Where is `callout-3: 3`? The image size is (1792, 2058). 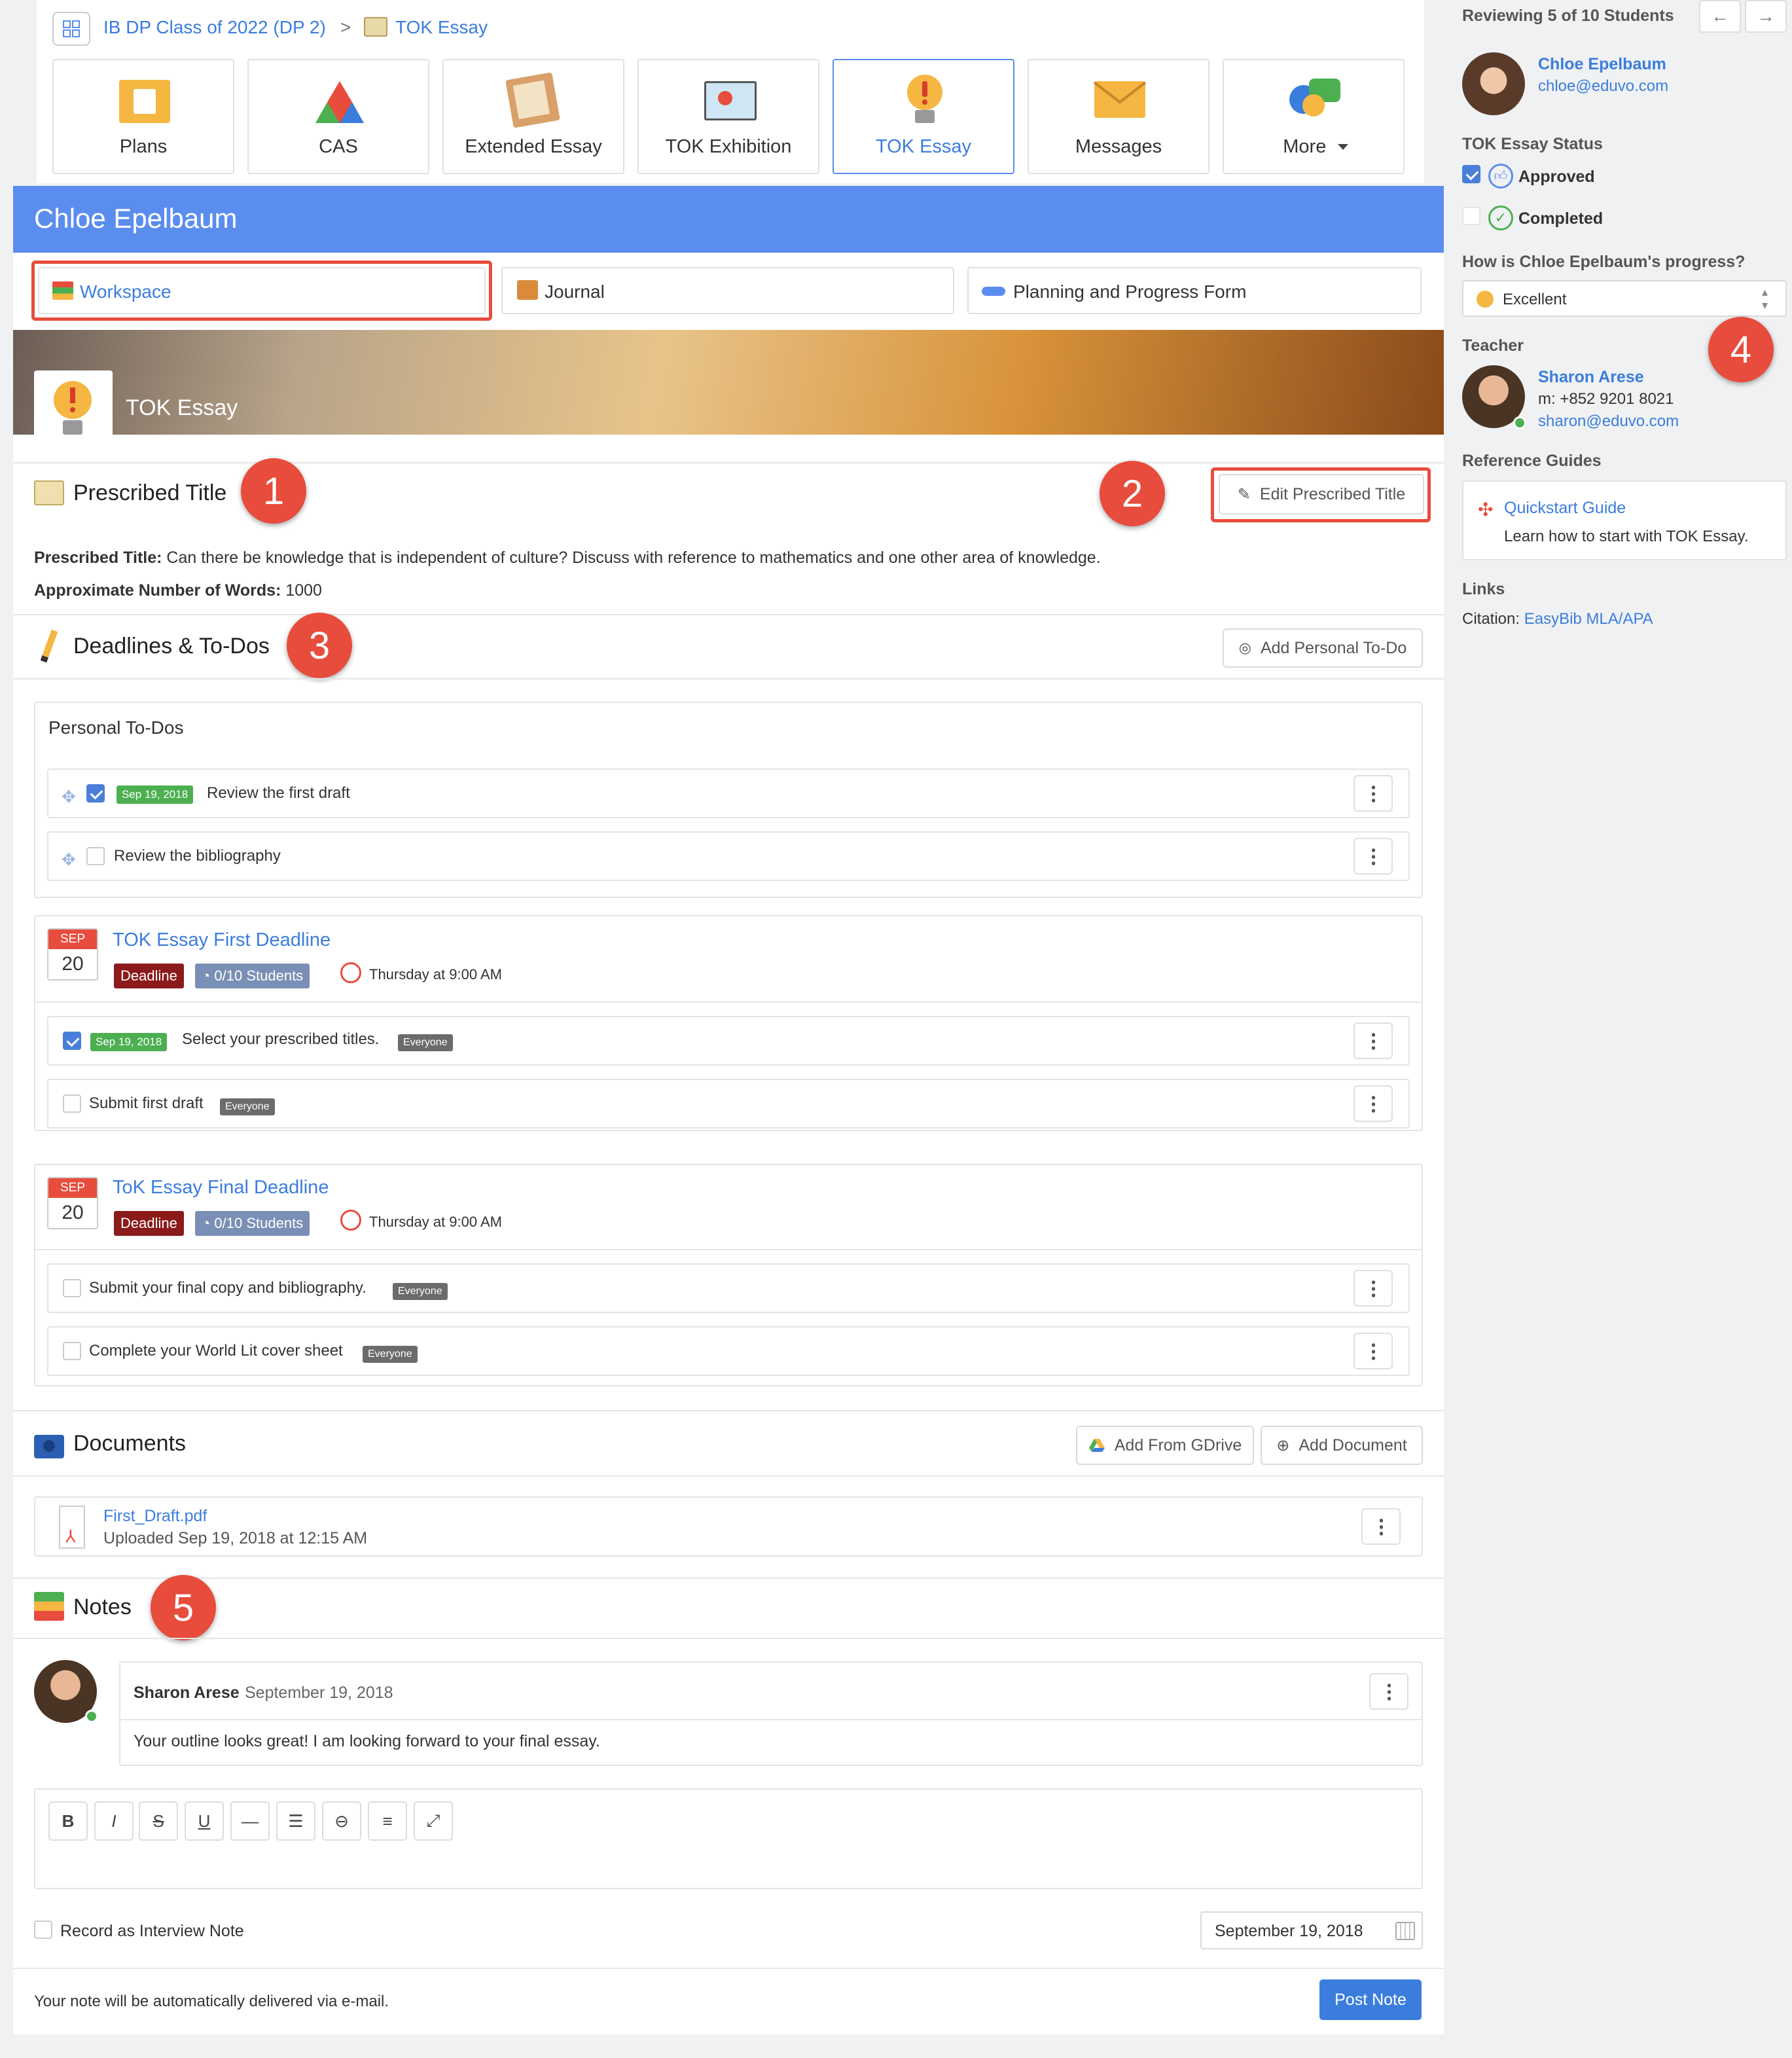 callout-3: 3 is located at coordinates (320, 645).